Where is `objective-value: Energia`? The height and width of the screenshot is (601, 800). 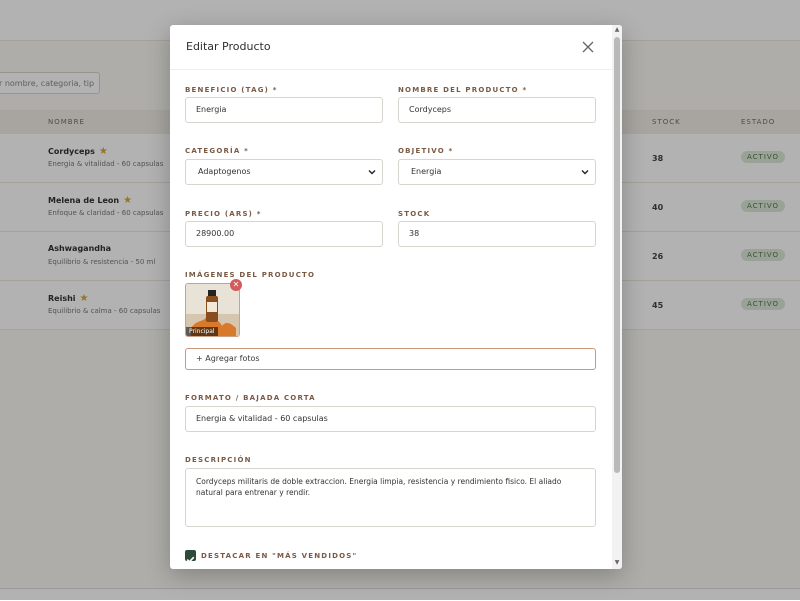 objective-value: Energia is located at coordinates (426, 171).